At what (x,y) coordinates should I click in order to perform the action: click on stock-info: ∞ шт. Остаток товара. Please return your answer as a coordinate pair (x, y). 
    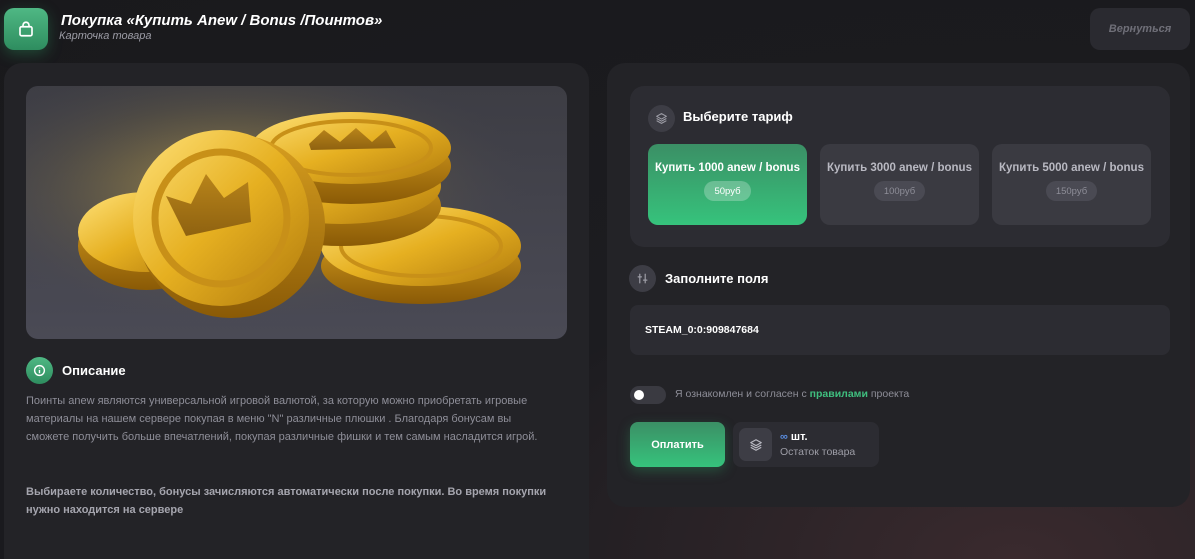
    Looking at the image, I should click on (806, 444).